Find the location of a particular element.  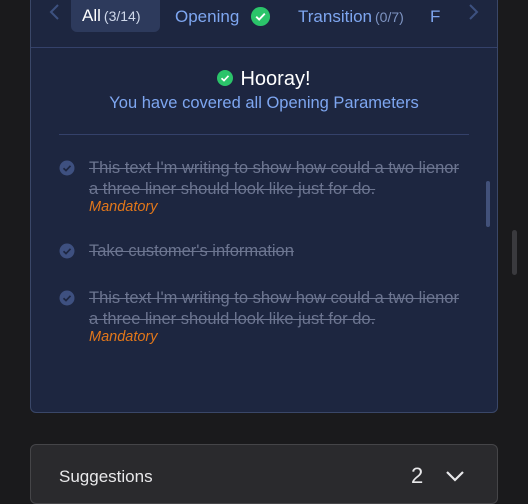

tab-all-label: All is located at coordinates (91, 15).